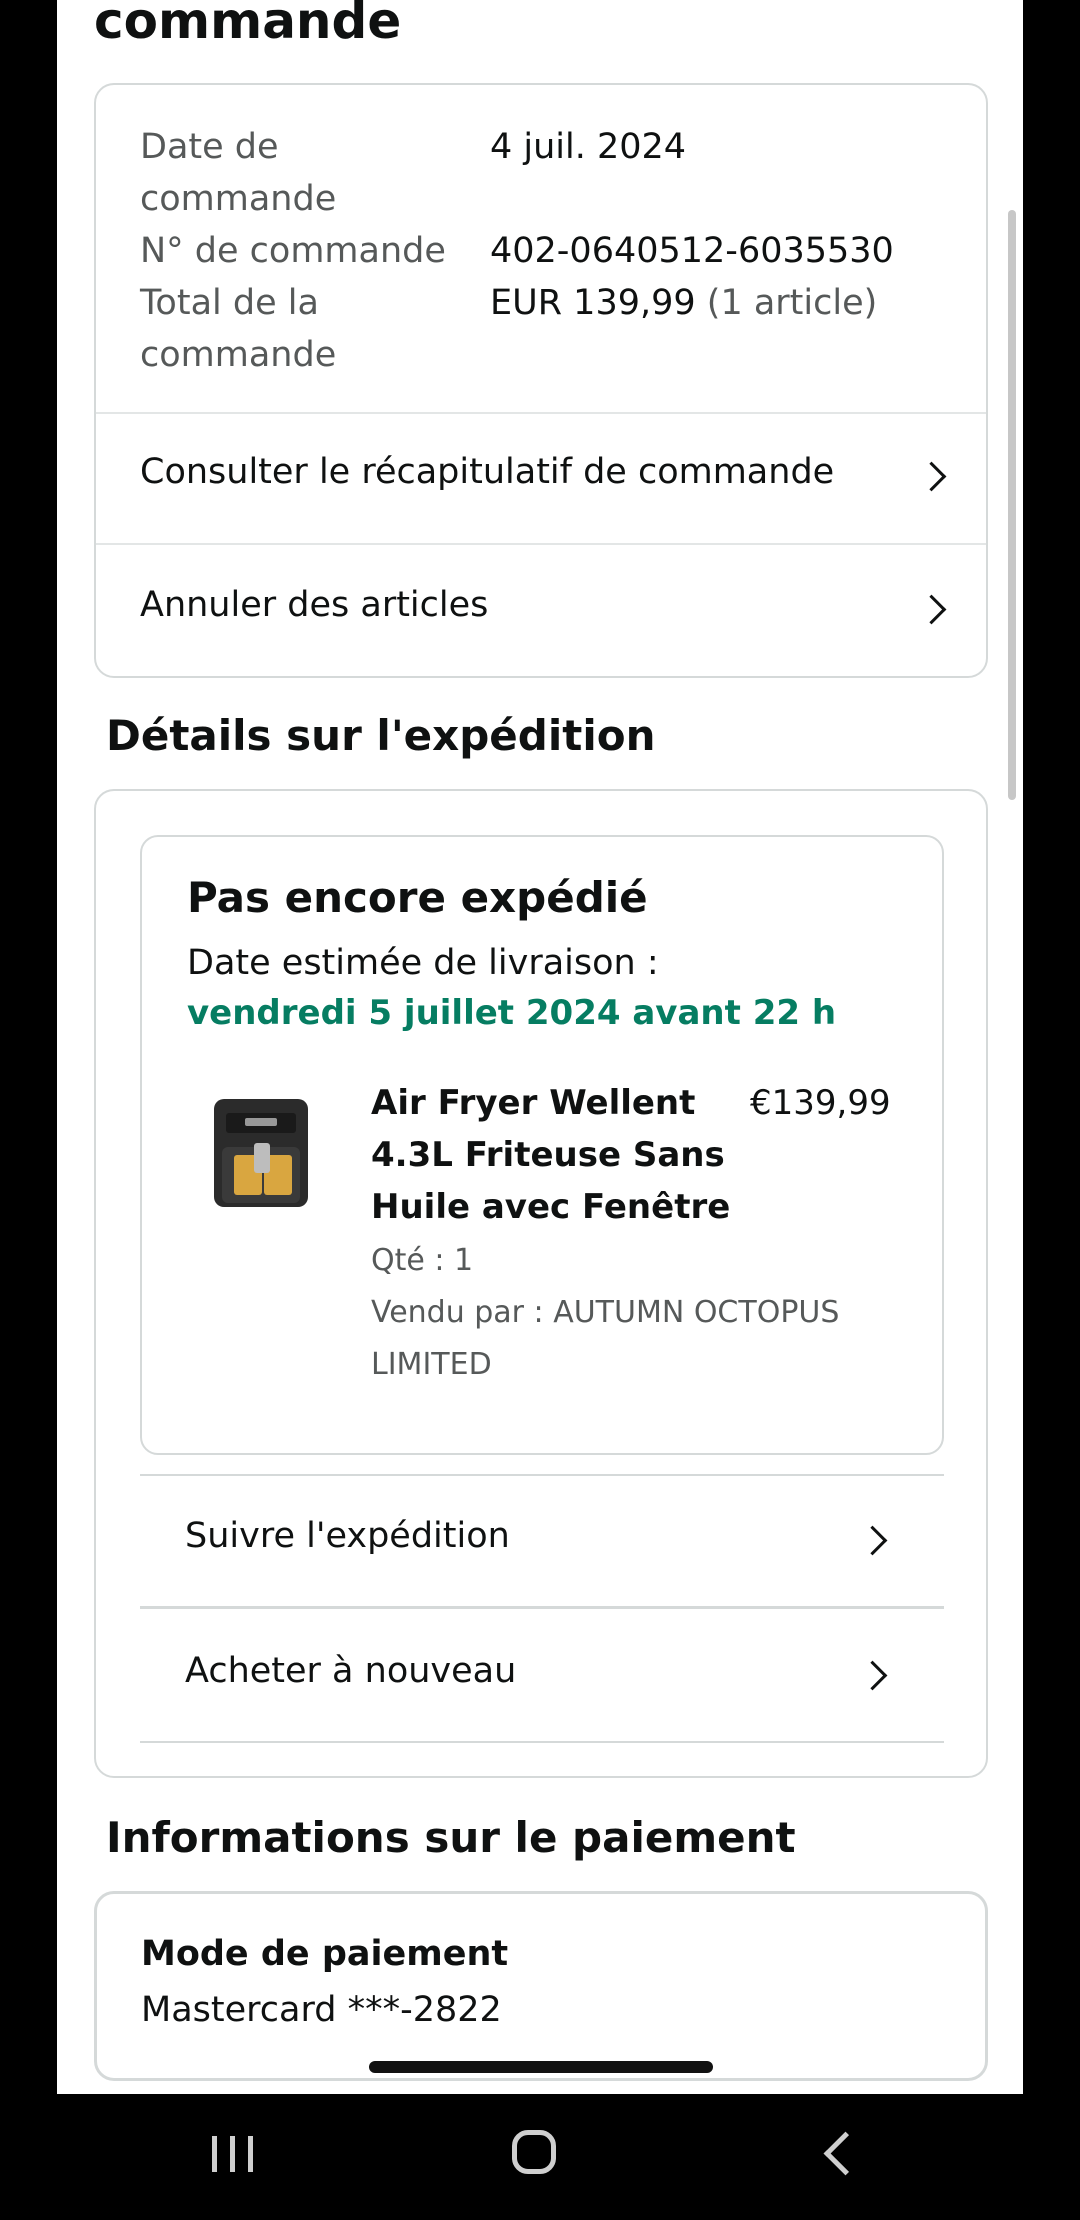 The width and height of the screenshot is (1080, 2220). Describe the element at coordinates (605, 1338) in the screenshot. I see `product-seller: Vendu par : AUTUMN OCTOPUS LIMITED` at that location.